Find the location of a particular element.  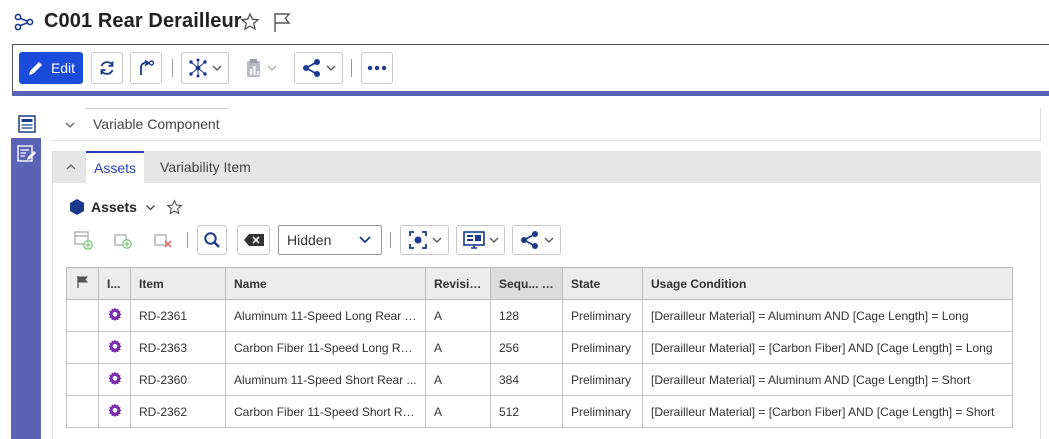

ellipsis-icon is located at coordinates (377, 68).